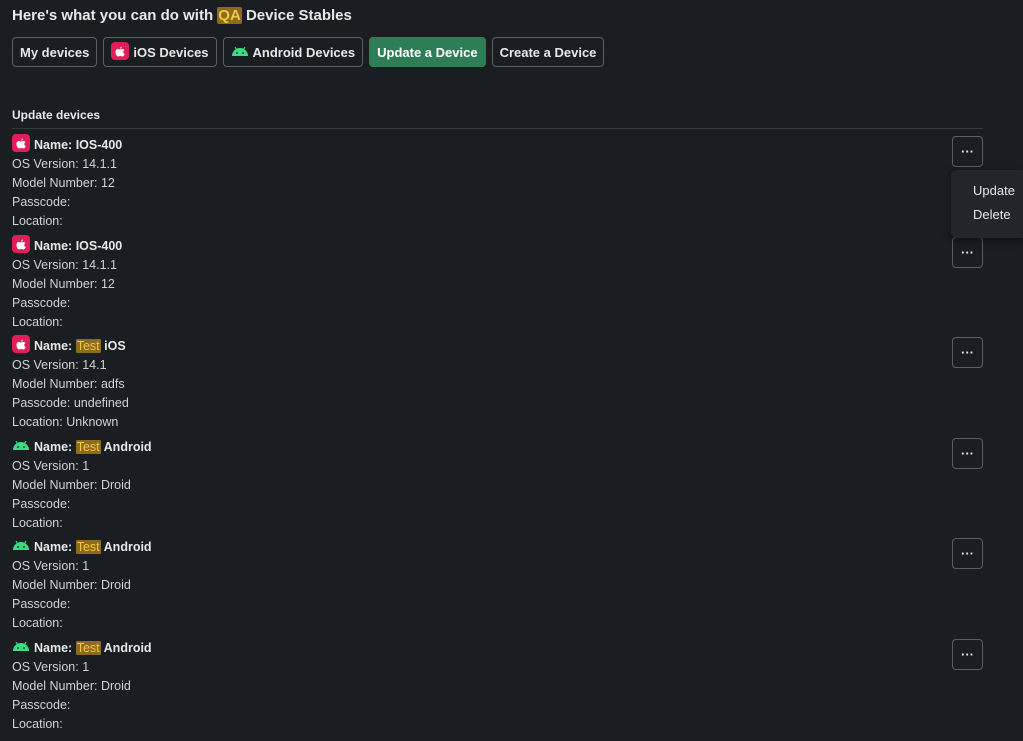  Describe the element at coordinates (160, 52) in the screenshot. I see `ios-devices-button: iOS Devices` at that location.